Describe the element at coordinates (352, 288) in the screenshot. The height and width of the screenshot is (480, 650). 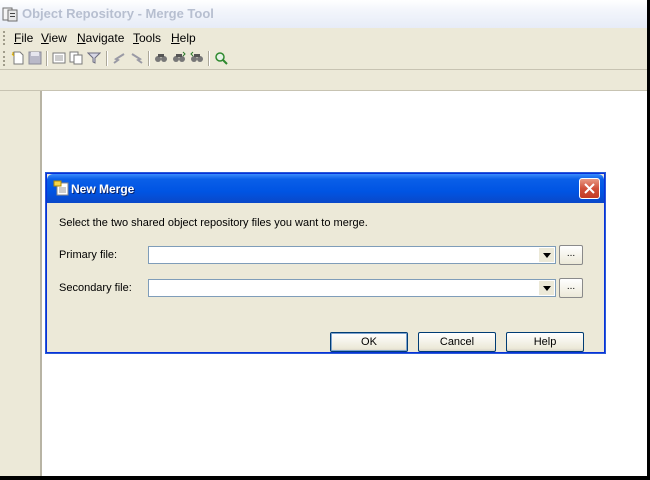
I see `secondary-file-combo` at that location.